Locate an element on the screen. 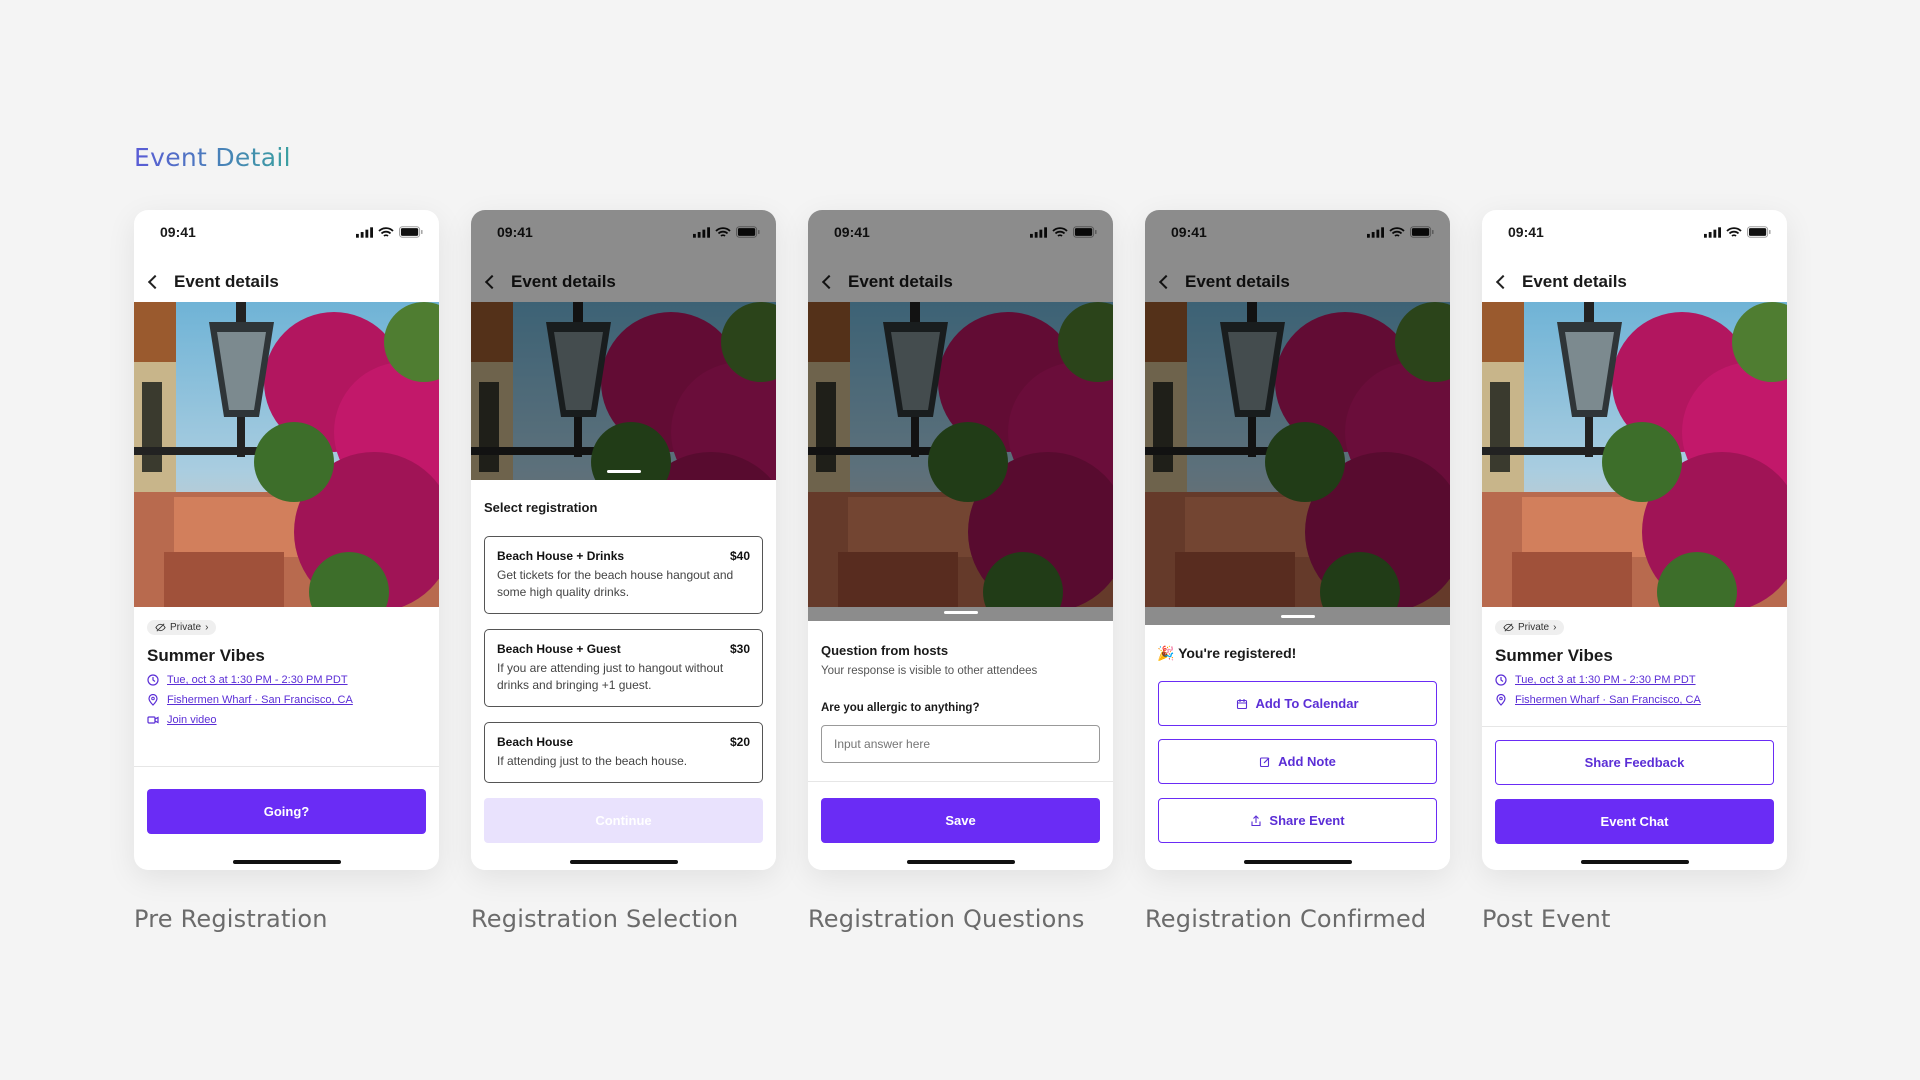 The width and height of the screenshot is (1920, 1080). going-button: Going? is located at coordinates (286, 811).